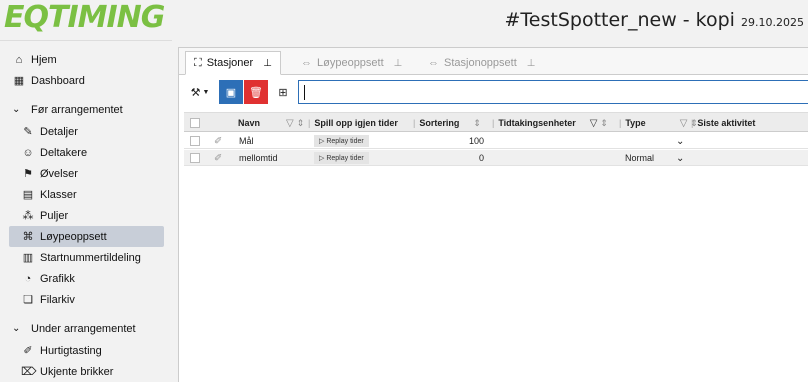 This screenshot has height=382, width=808. What do you see at coordinates (90, 257) in the screenshot?
I see `sidebar-item-label: Startnummertildeling` at bounding box center [90, 257].